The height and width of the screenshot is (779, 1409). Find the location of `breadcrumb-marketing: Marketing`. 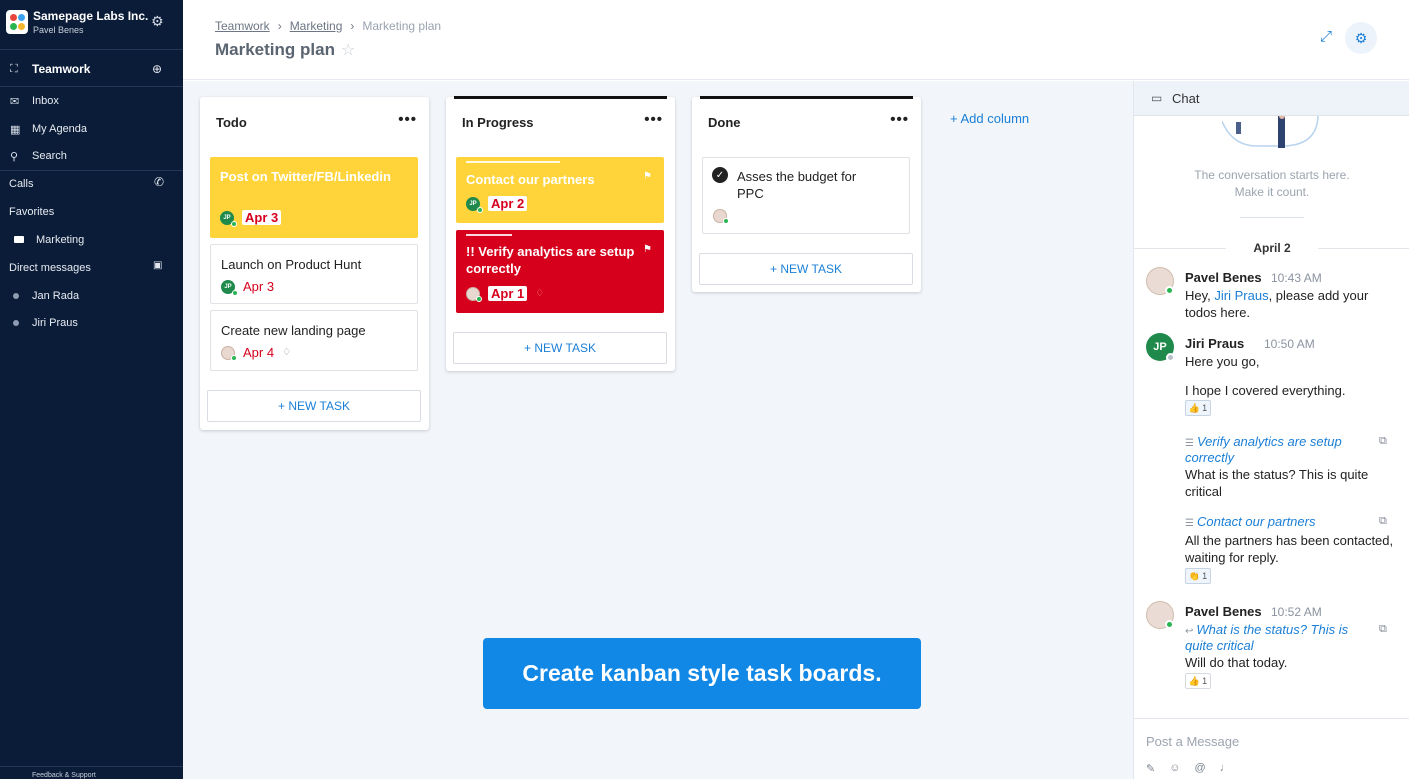

breadcrumb-marketing: Marketing is located at coordinates (316, 26).